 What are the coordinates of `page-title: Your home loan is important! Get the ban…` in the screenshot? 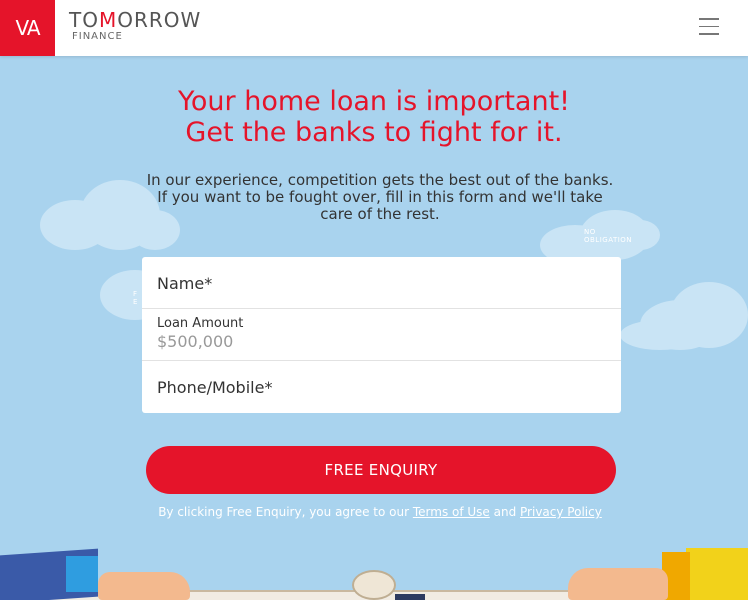 It's located at (374, 117).